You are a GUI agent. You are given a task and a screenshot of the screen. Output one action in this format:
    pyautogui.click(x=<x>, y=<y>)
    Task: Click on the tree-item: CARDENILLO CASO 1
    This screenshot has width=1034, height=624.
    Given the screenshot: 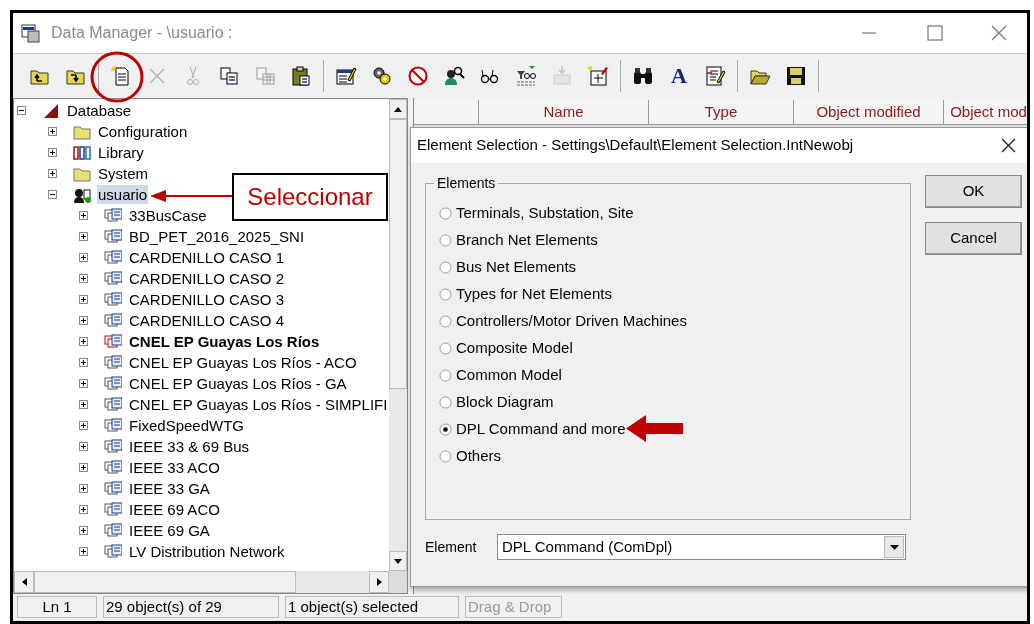 What is the action you would take?
    pyautogui.click(x=207, y=257)
    